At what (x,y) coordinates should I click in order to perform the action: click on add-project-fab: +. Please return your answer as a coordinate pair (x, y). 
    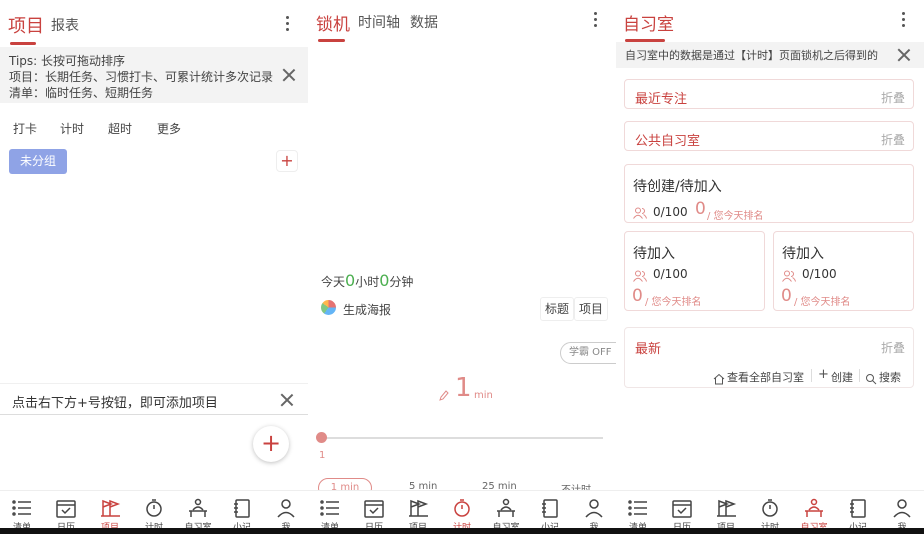
    Looking at the image, I should click on (271, 444).